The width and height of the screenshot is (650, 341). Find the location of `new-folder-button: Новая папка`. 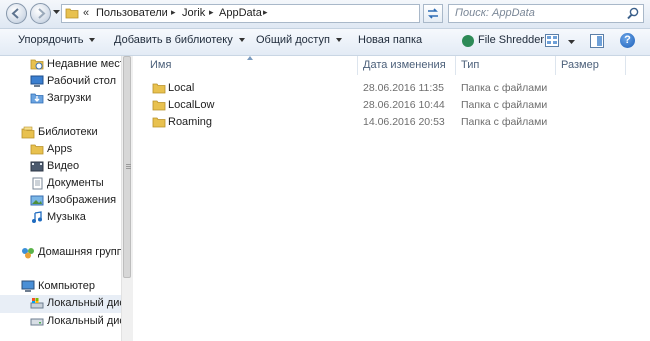

new-folder-button: Новая папка is located at coordinates (390, 40).